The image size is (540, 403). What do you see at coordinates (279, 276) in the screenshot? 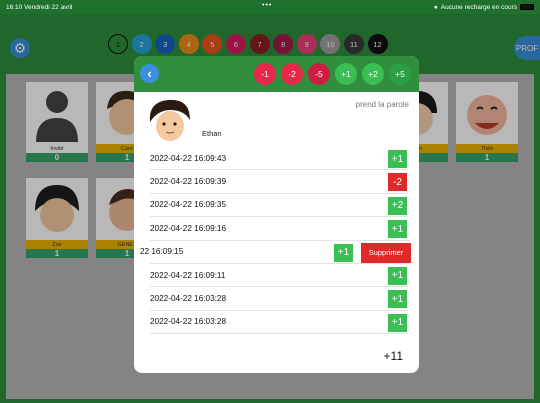
I see `history-row: 2022-04-22 16:09:11 +1` at bounding box center [279, 276].